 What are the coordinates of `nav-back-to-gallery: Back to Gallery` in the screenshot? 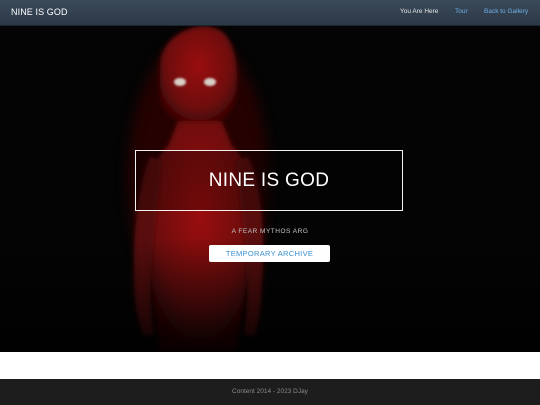 It's located at (506, 11).